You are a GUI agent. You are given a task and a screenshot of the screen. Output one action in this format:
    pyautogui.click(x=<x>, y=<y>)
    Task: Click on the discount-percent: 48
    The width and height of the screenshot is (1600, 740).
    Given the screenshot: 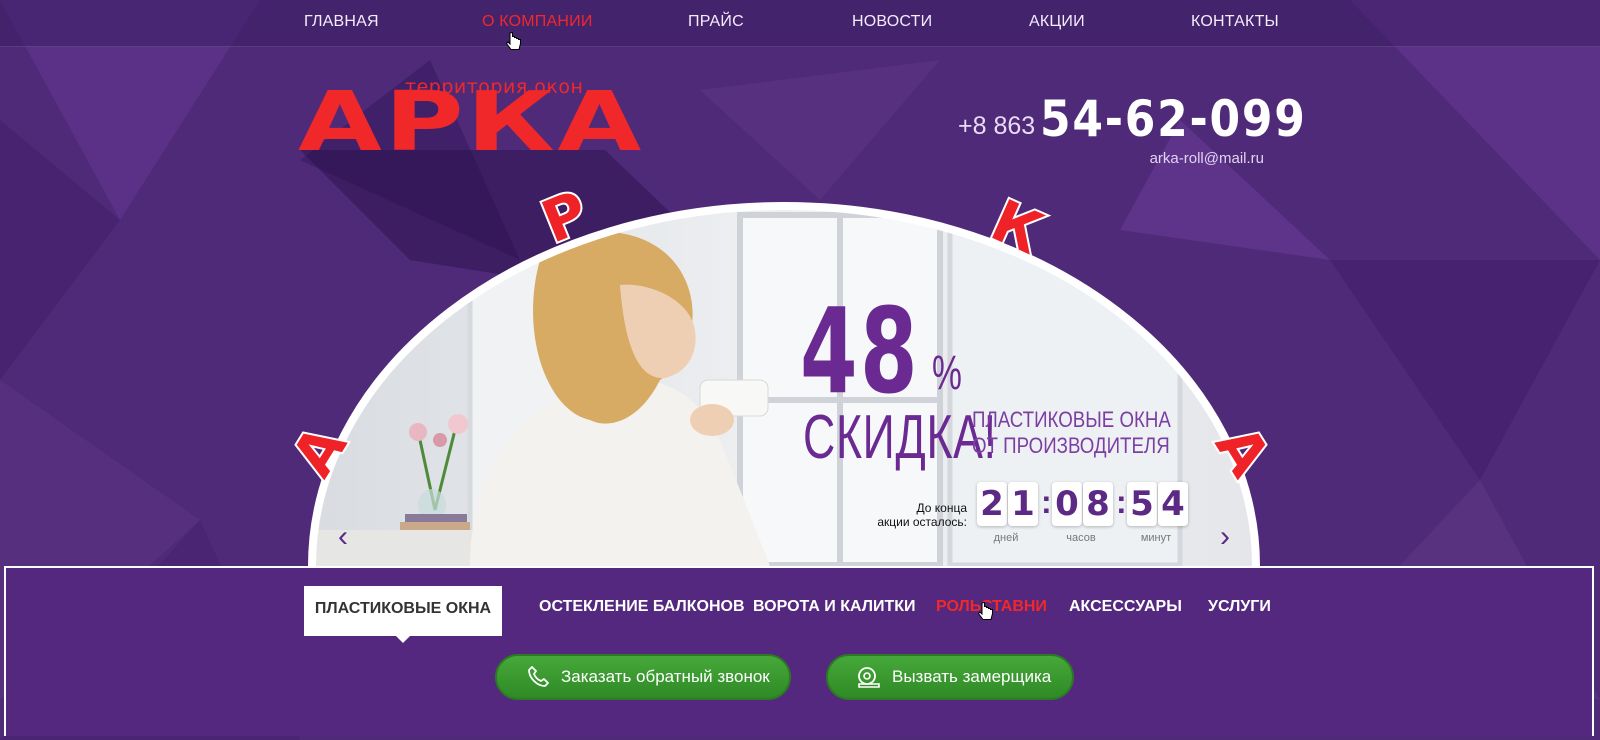 What is the action you would take?
    pyautogui.click(x=860, y=351)
    